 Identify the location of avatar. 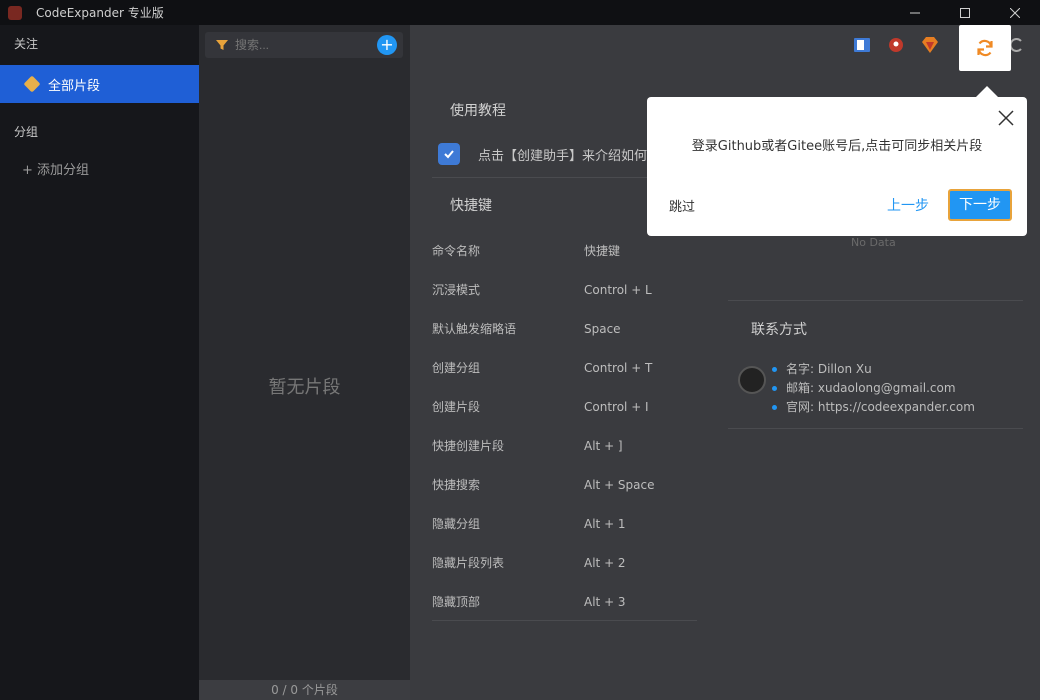
(752, 380).